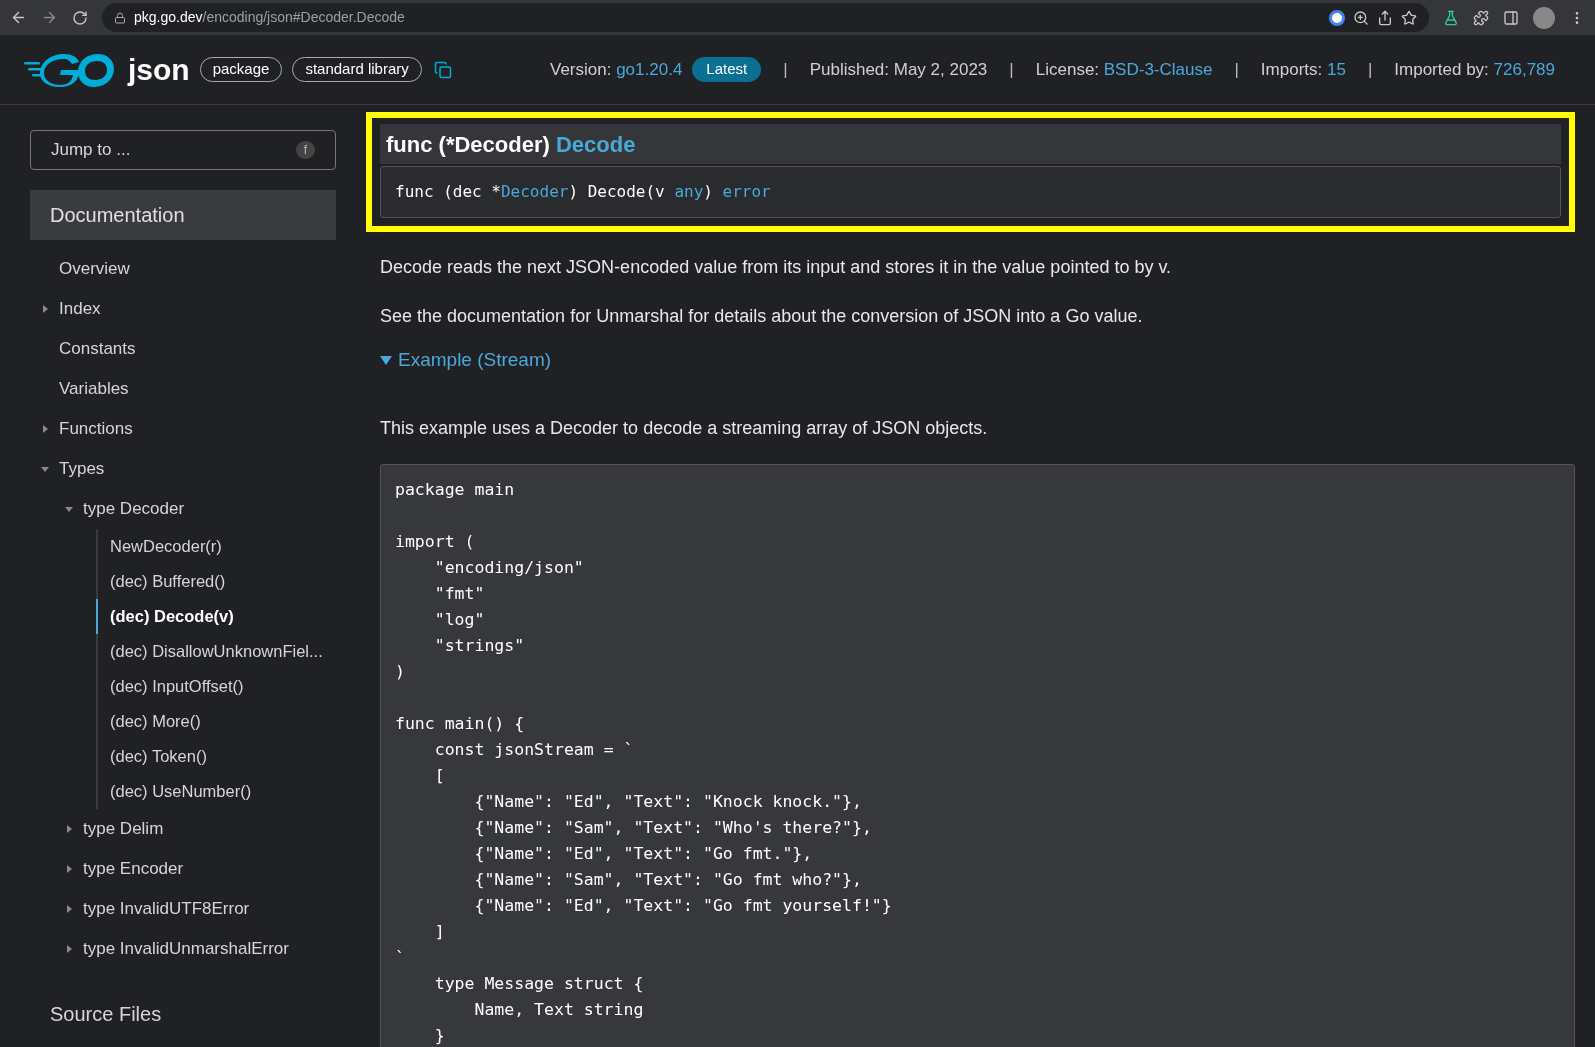 Image resolution: width=1595 pixels, height=1047 pixels. I want to click on meta-label: License:, so click(1068, 69).